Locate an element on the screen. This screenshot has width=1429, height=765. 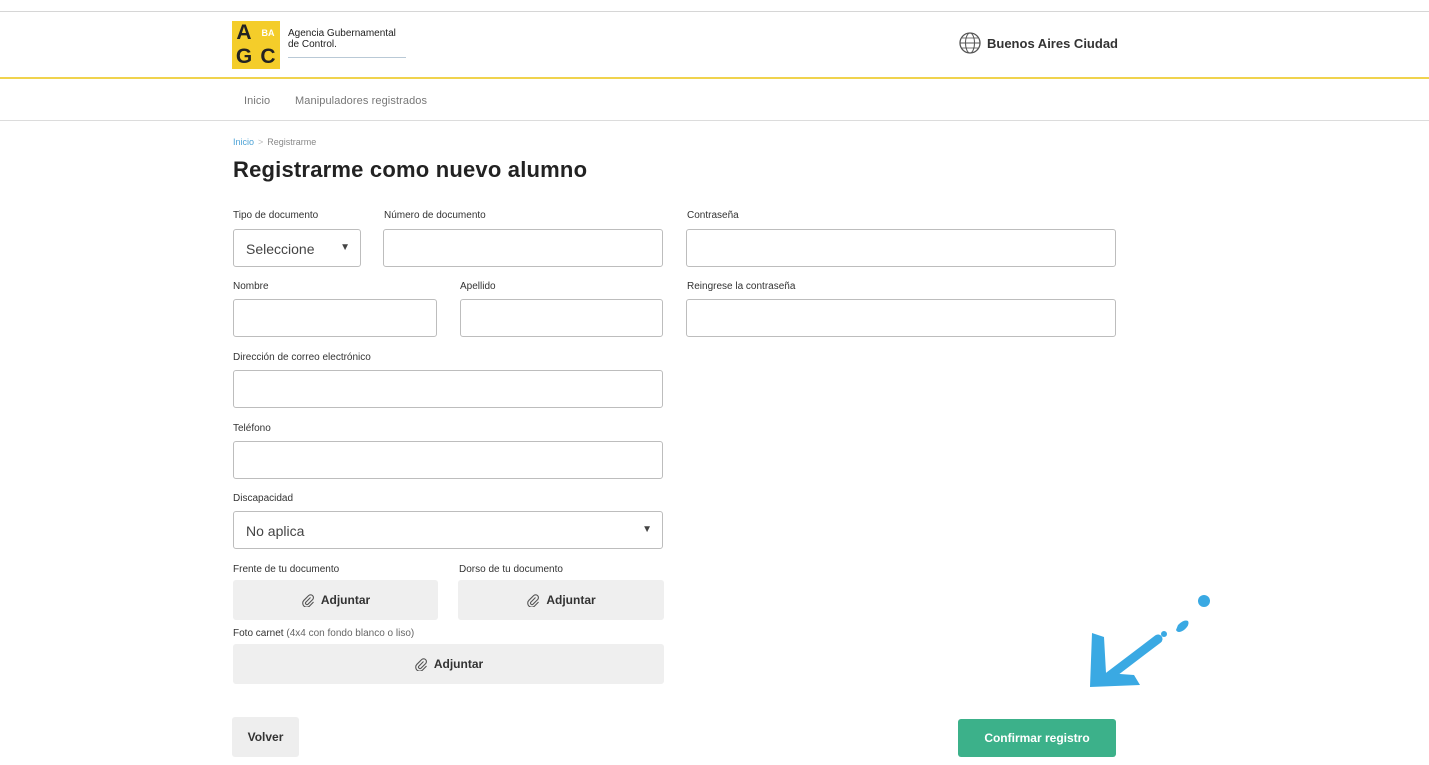
globe-icon is located at coordinates (970, 43).